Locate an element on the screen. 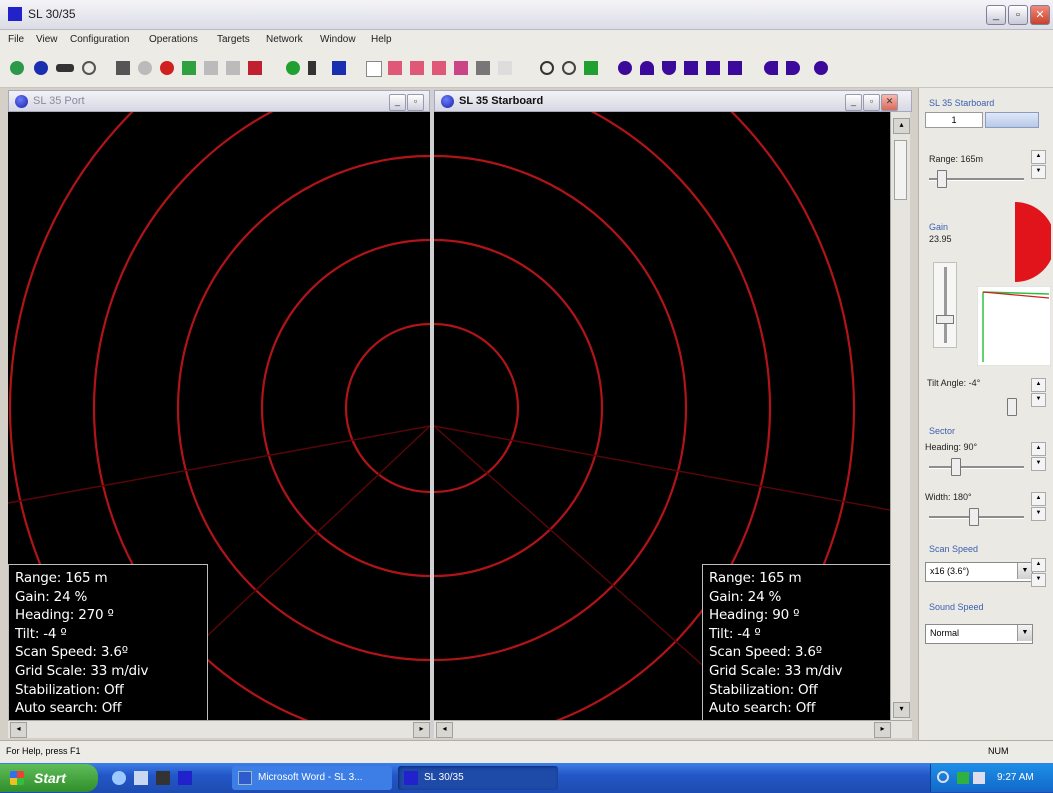 Image resolution: width=1053 pixels, height=793 pixels. port-horizontal-scrollbar: ◂ ▸ is located at coordinates (219, 729).